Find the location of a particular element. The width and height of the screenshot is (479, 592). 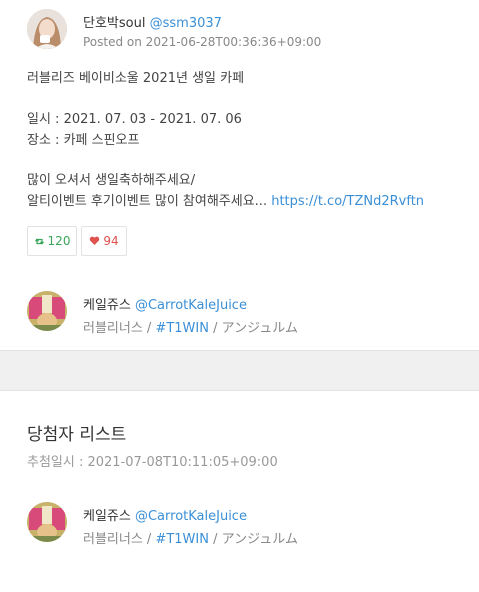

tweet-text-line: 러블리즈 베이비소울 2021년 생일 카페 is located at coordinates (136, 78).